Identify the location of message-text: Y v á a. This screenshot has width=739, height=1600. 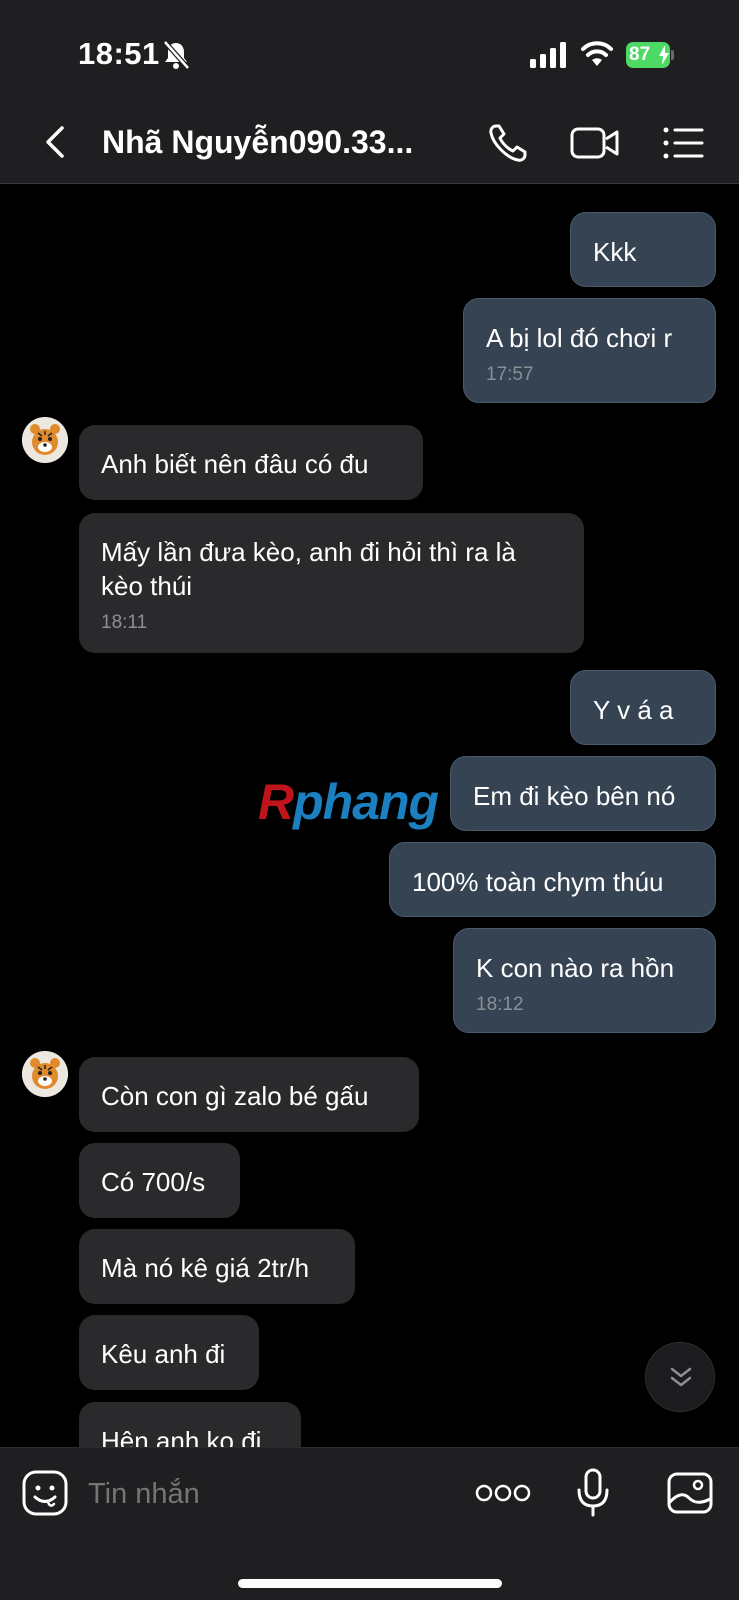
(633, 710).